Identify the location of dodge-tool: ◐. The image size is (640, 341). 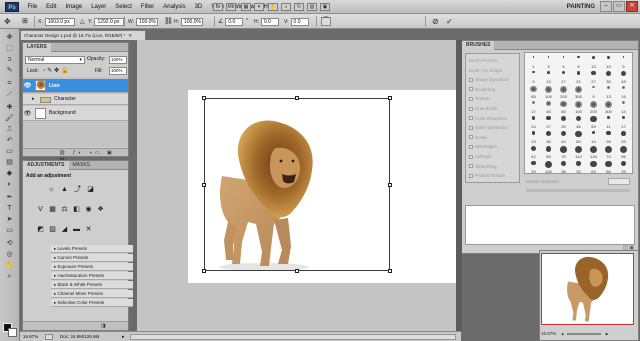
(9, 184).